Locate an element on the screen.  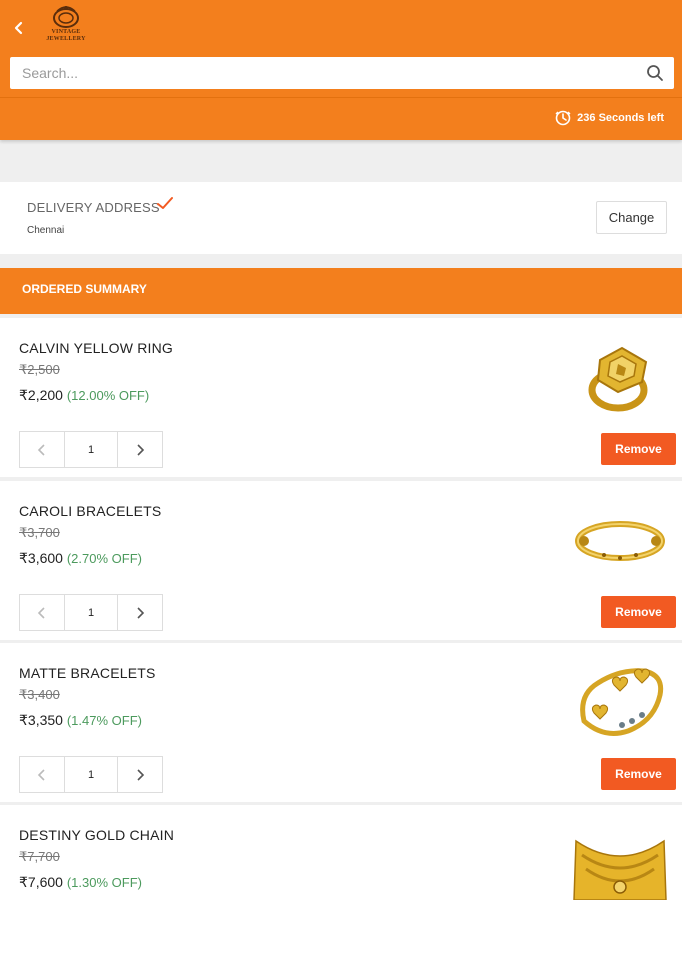
check-icon is located at coordinates (165, 203).